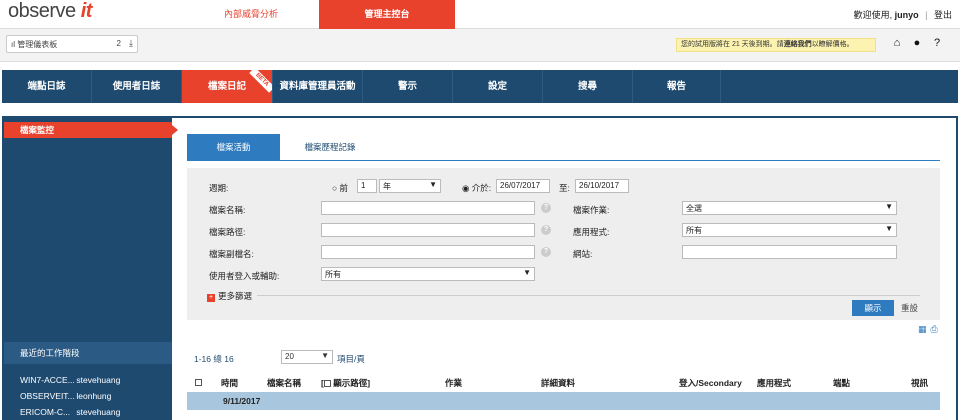  Describe the element at coordinates (428, 208) in the screenshot. I see `filename-input` at that location.